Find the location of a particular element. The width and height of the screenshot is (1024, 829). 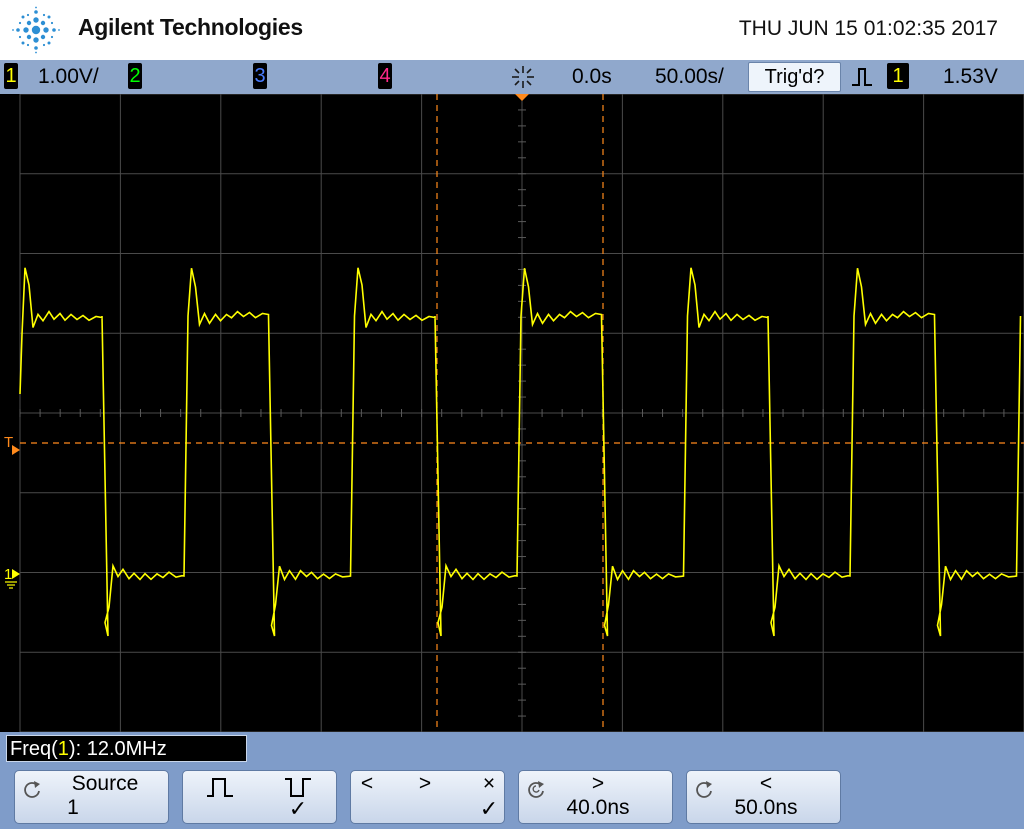

less-than-time: 50.0ns is located at coordinates (766, 807).